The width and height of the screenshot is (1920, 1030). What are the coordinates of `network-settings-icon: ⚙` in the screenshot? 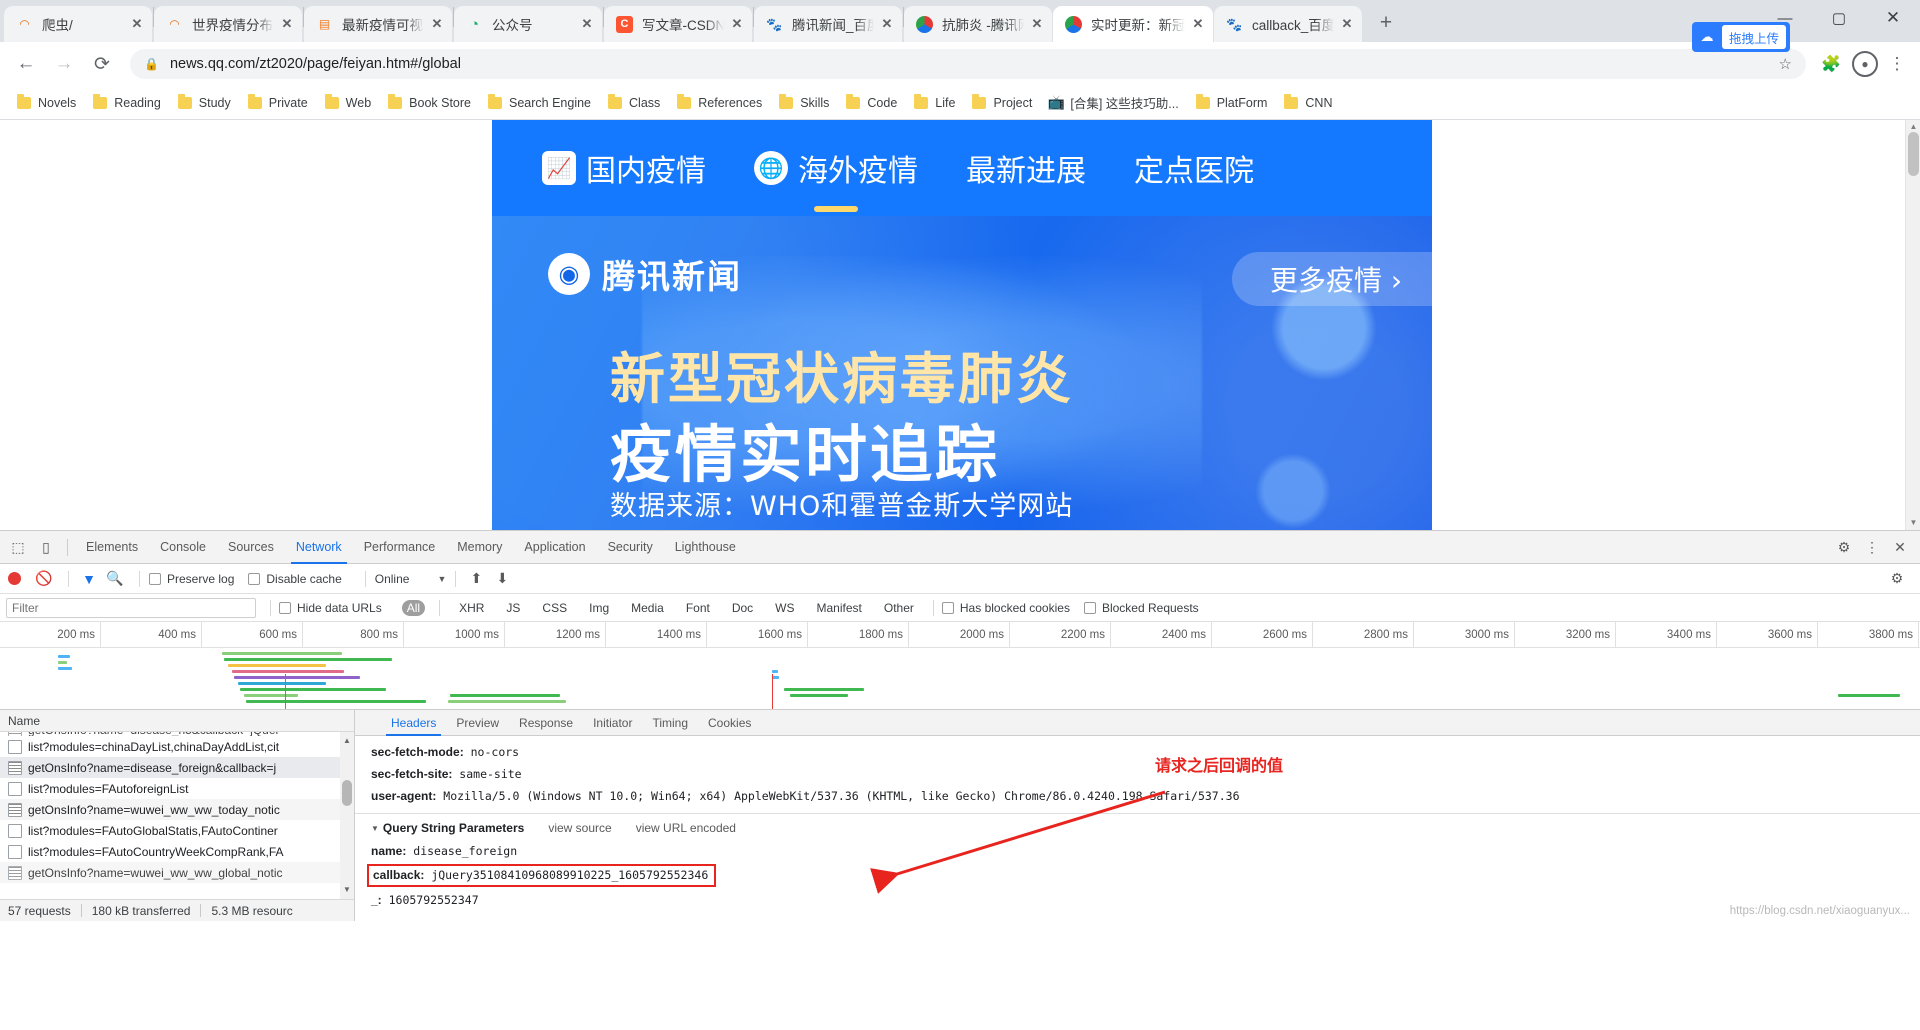 It's located at (1897, 579).